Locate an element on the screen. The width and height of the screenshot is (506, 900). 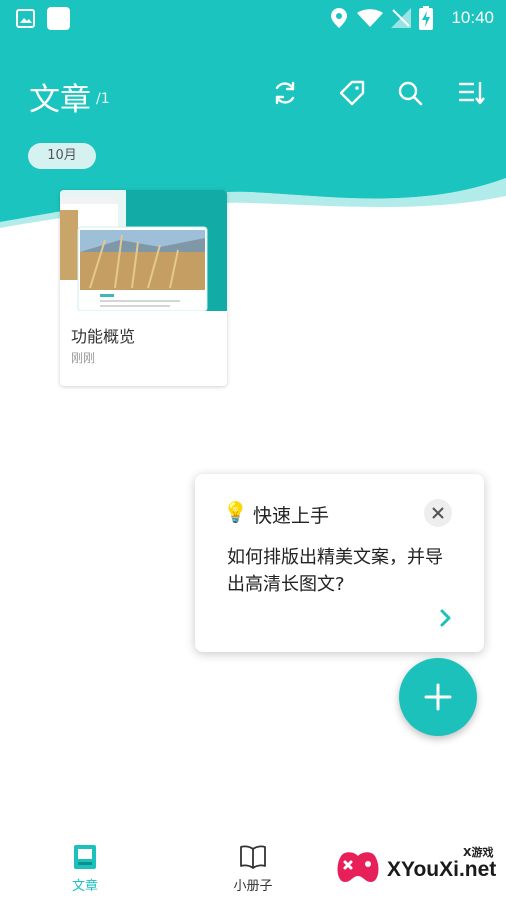
gamepad-icon is located at coordinates (358, 867).